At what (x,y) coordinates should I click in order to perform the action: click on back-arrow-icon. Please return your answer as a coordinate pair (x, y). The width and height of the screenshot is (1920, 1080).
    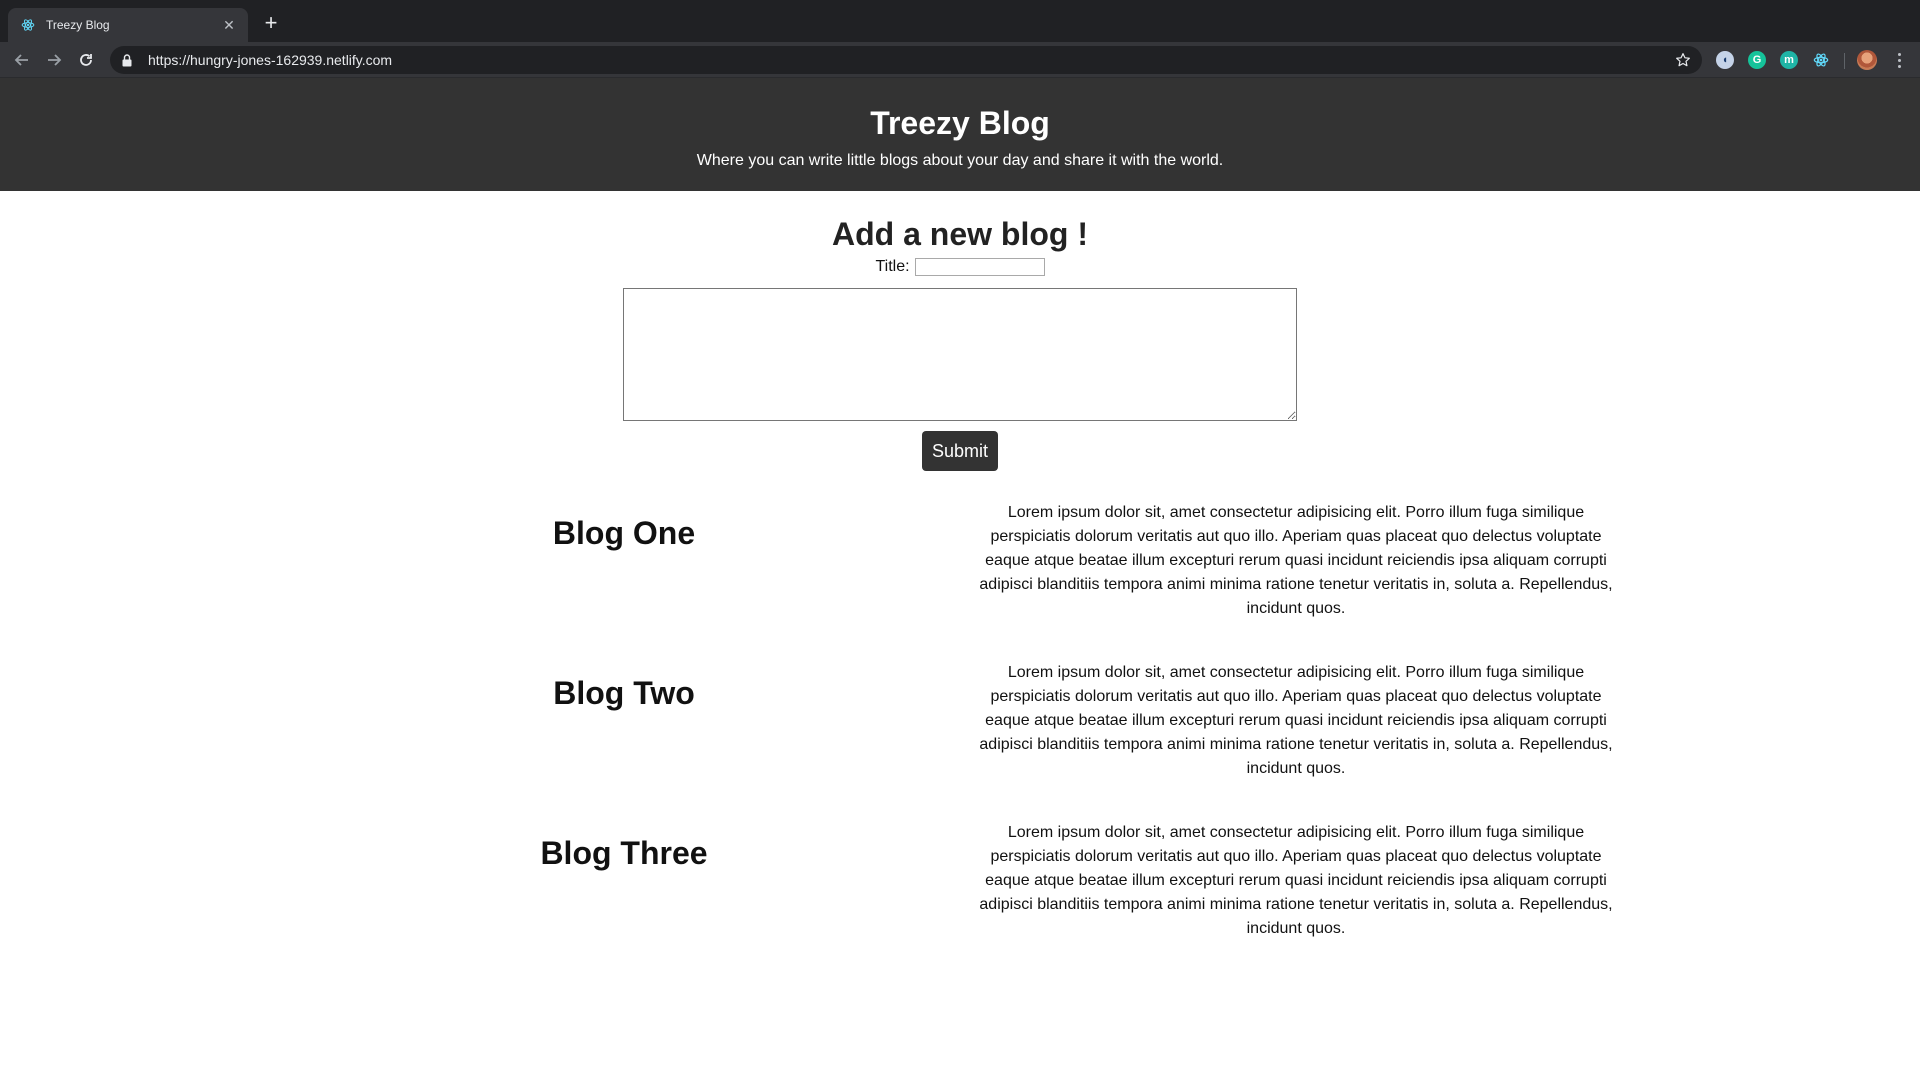
    Looking at the image, I should click on (22, 60).